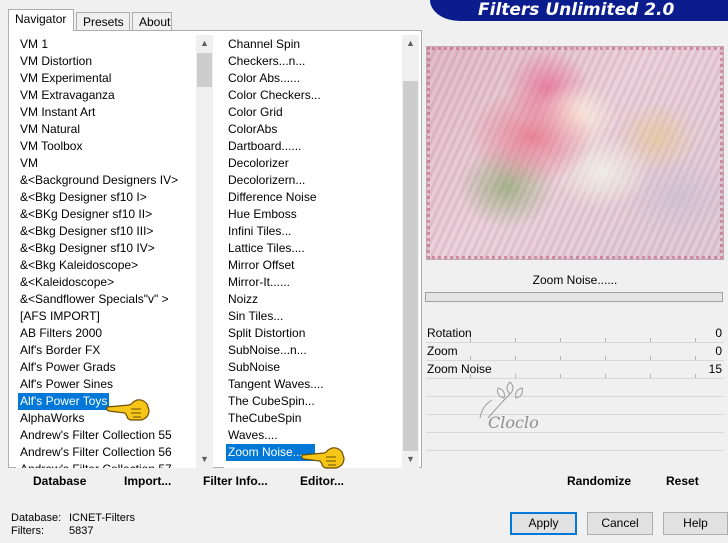  What do you see at coordinates (51, 146) in the screenshot?
I see `category-list-item: VM Toolbox` at bounding box center [51, 146].